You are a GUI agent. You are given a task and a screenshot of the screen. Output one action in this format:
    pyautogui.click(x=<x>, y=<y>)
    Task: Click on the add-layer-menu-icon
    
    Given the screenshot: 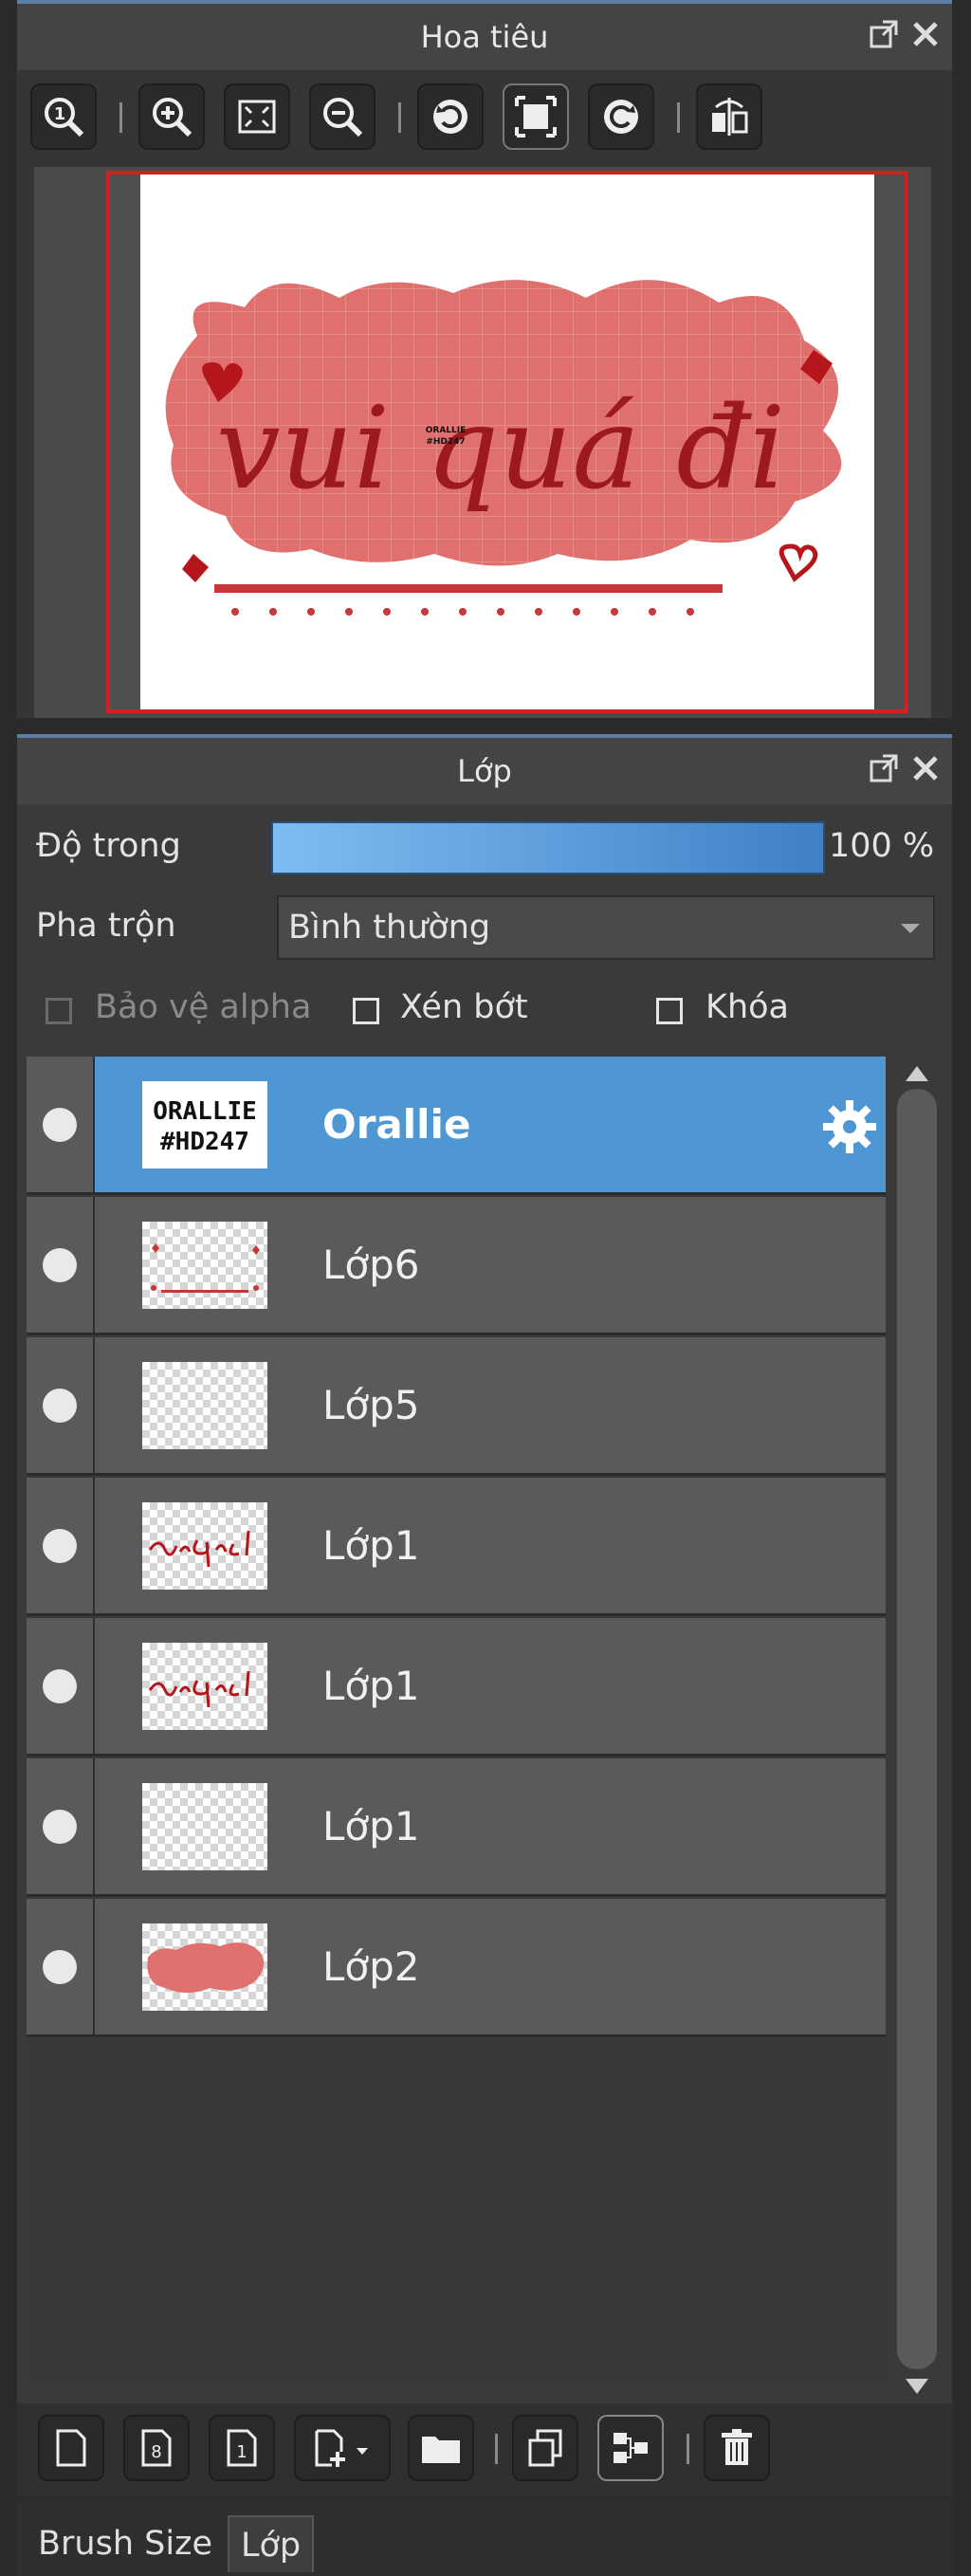 What is the action you would take?
    pyautogui.click(x=342, y=2448)
    